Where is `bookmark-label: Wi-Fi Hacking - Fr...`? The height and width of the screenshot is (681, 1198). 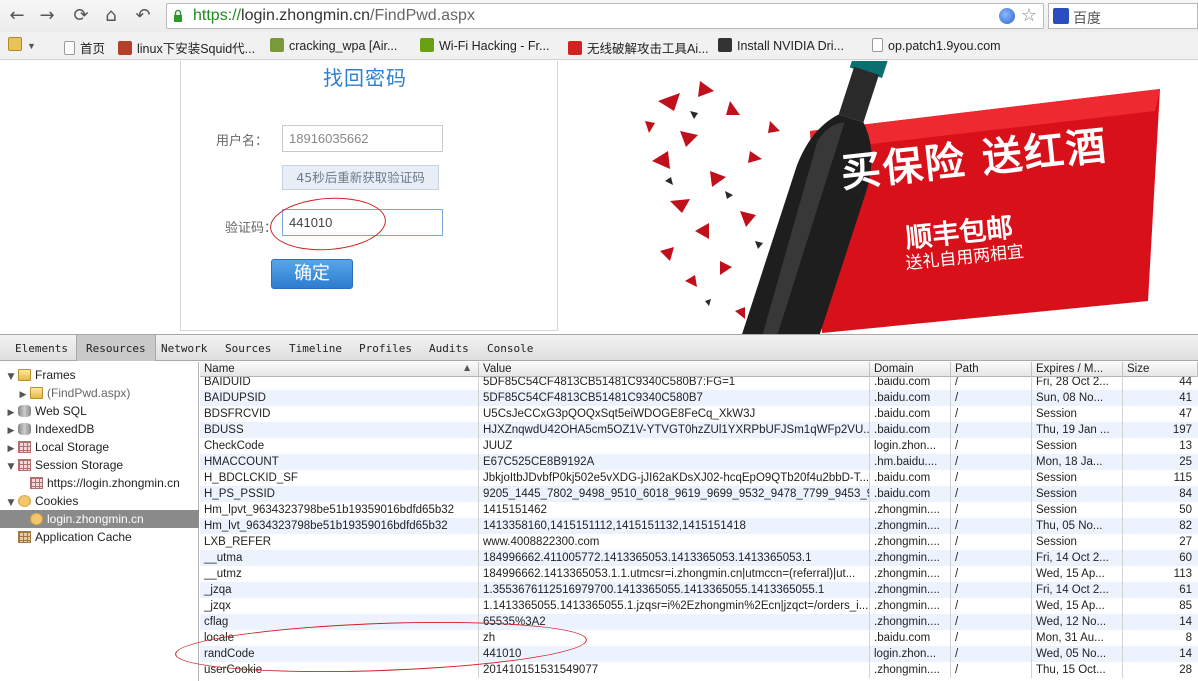
bookmark-label: Wi-Fi Hacking - Fr... is located at coordinates (494, 46).